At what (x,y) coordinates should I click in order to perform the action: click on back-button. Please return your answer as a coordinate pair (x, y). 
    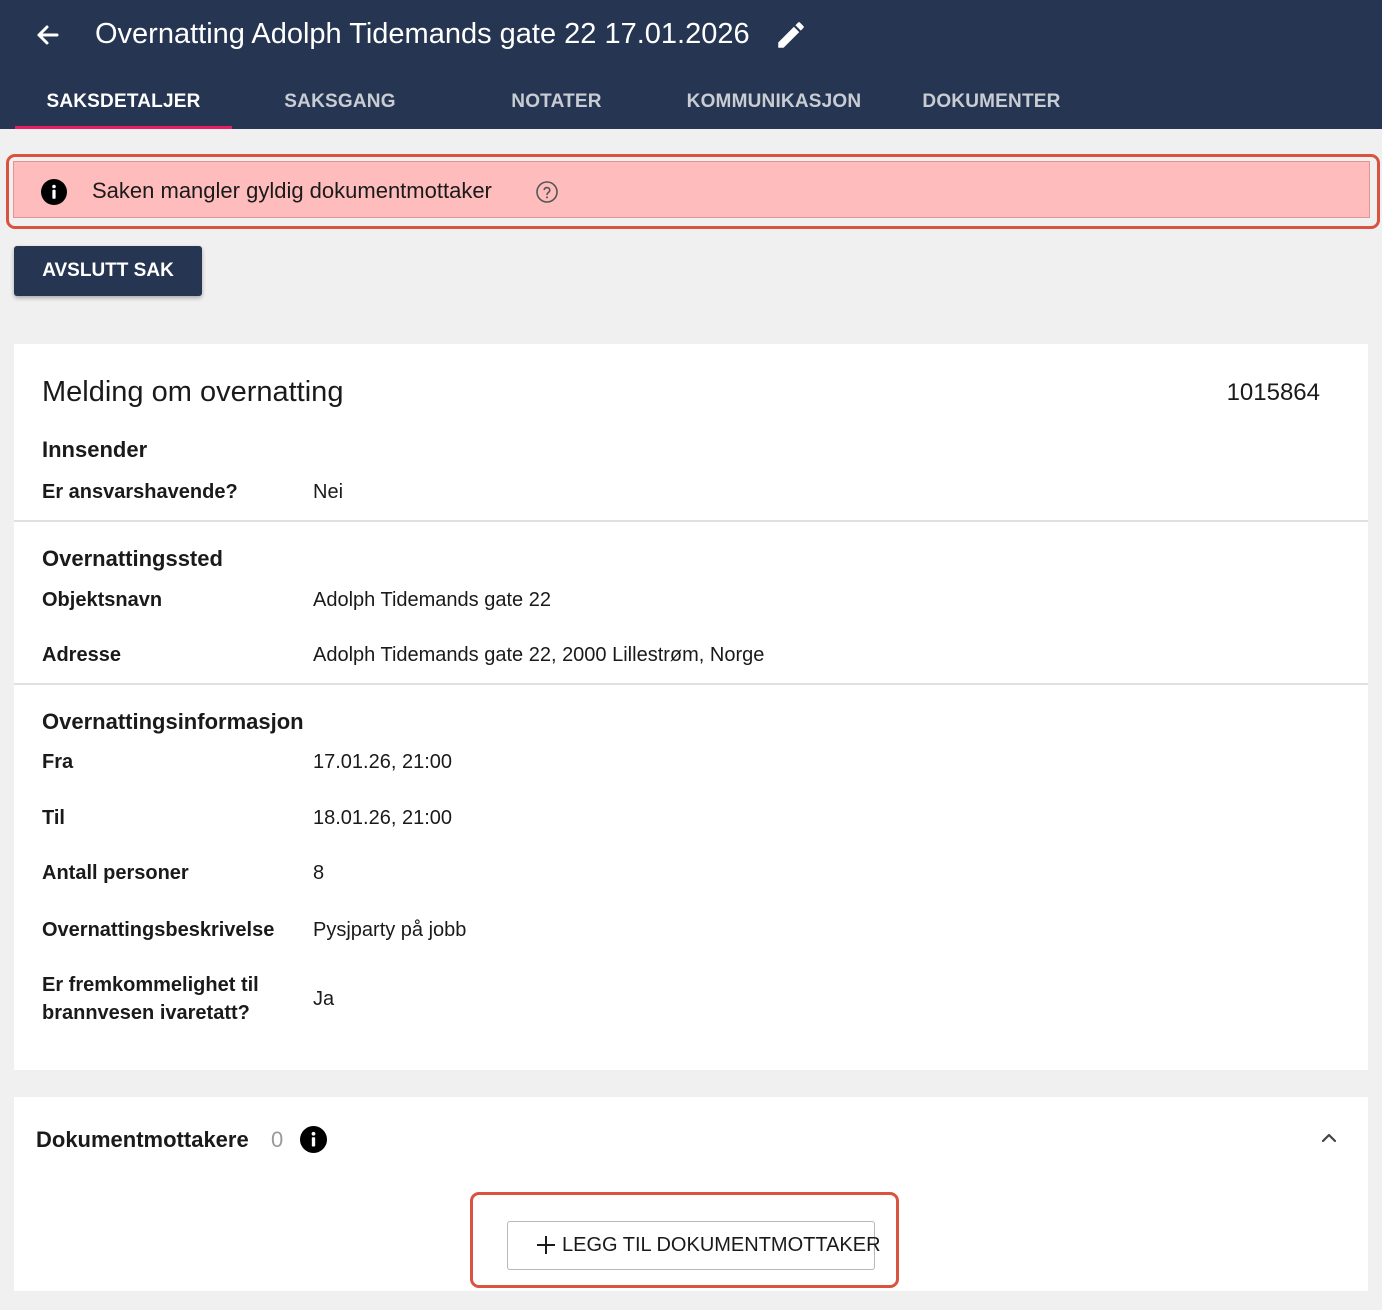
    Looking at the image, I should click on (48, 35).